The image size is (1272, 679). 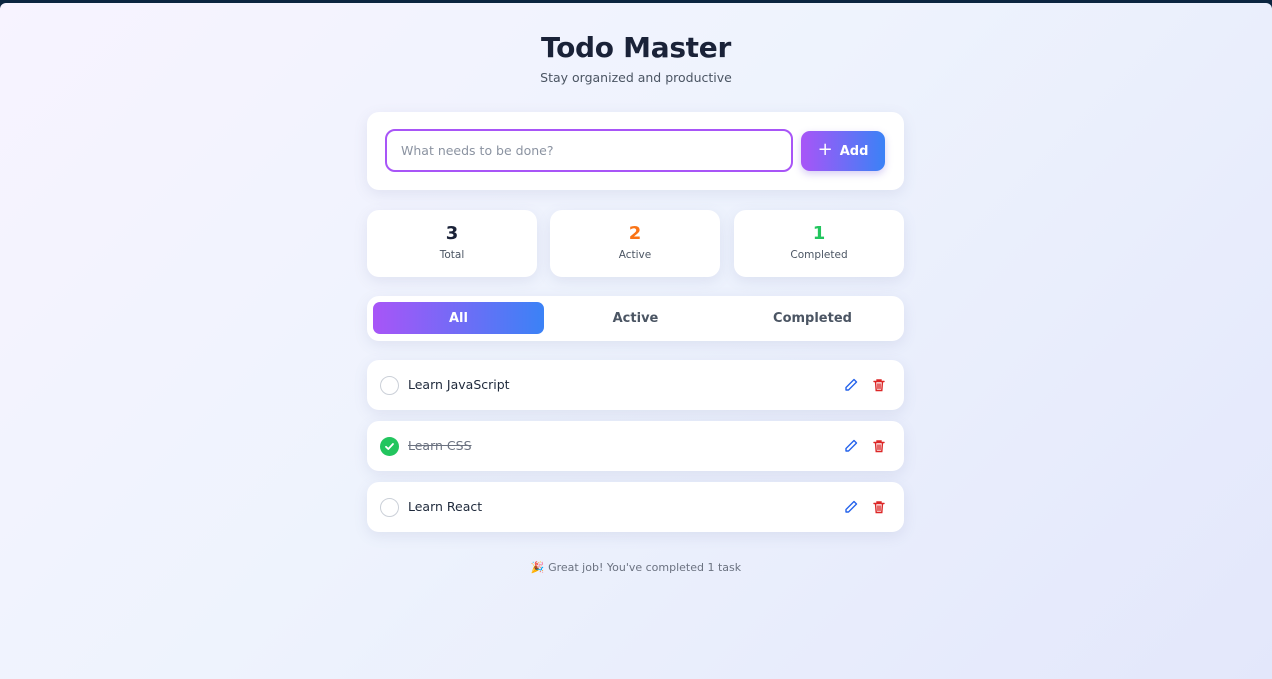 What do you see at coordinates (635, 446) in the screenshot?
I see `todo-item: Learn CSS` at bounding box center [635, 446].